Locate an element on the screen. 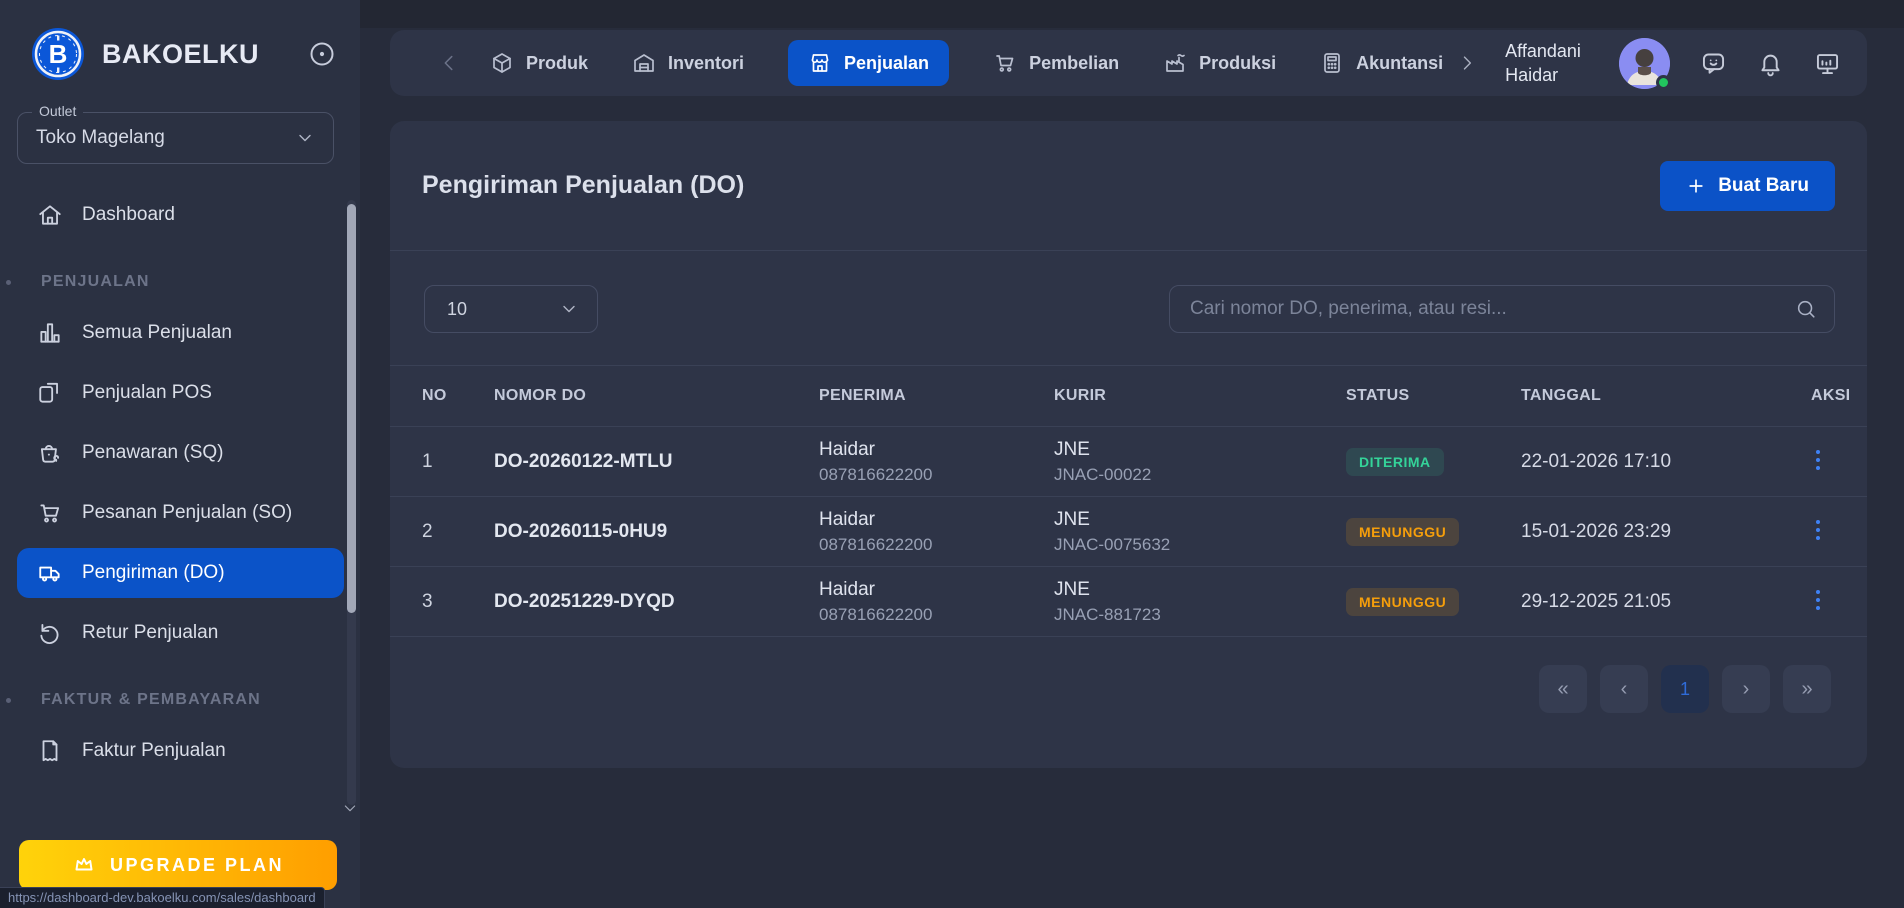 The width and height of the screenshot is (1904, 908). col-header-aksi: AKSI is located at coordinates (1831, 395).